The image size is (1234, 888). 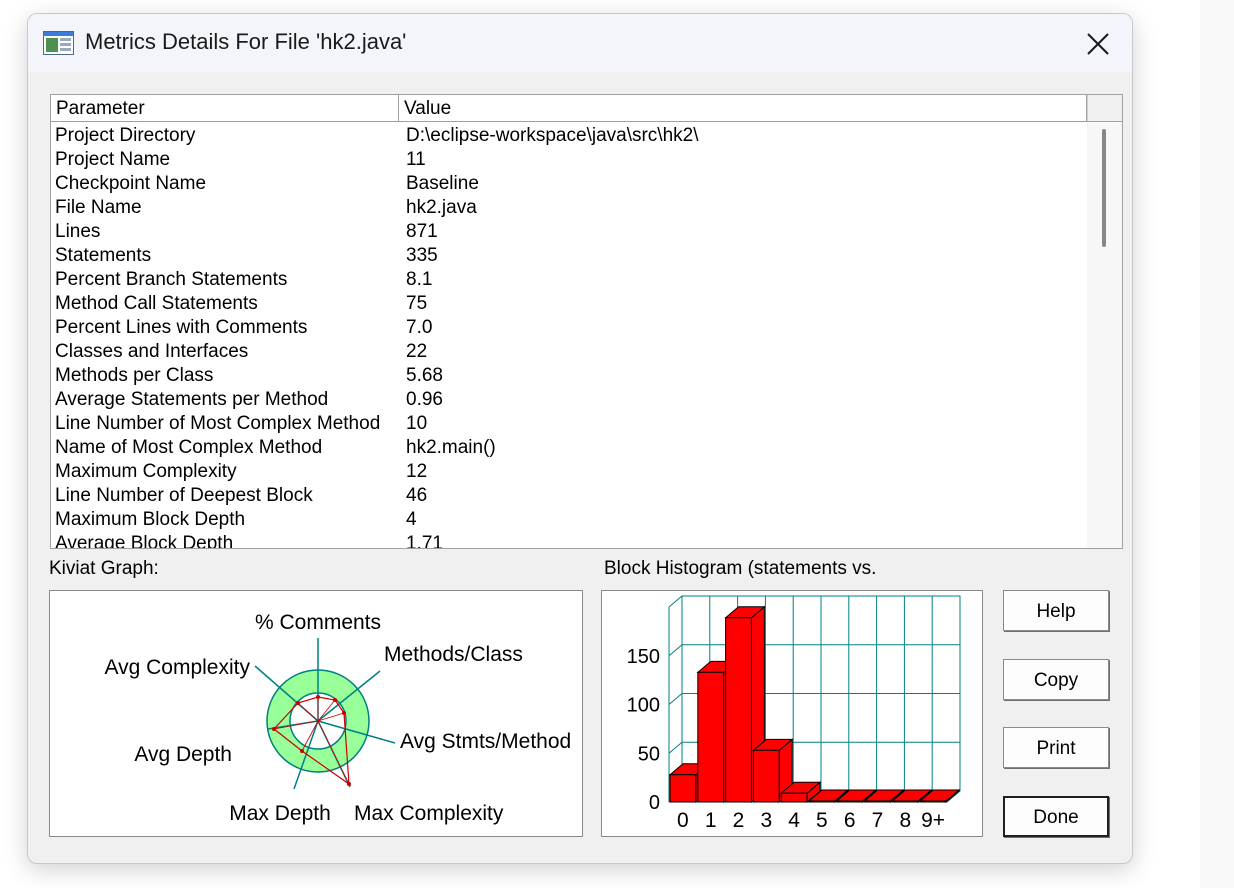 What do you see at coordinates (424, 540) in the screenshot?
I see `row-value: 1.71` at bounding box center [424, 540].